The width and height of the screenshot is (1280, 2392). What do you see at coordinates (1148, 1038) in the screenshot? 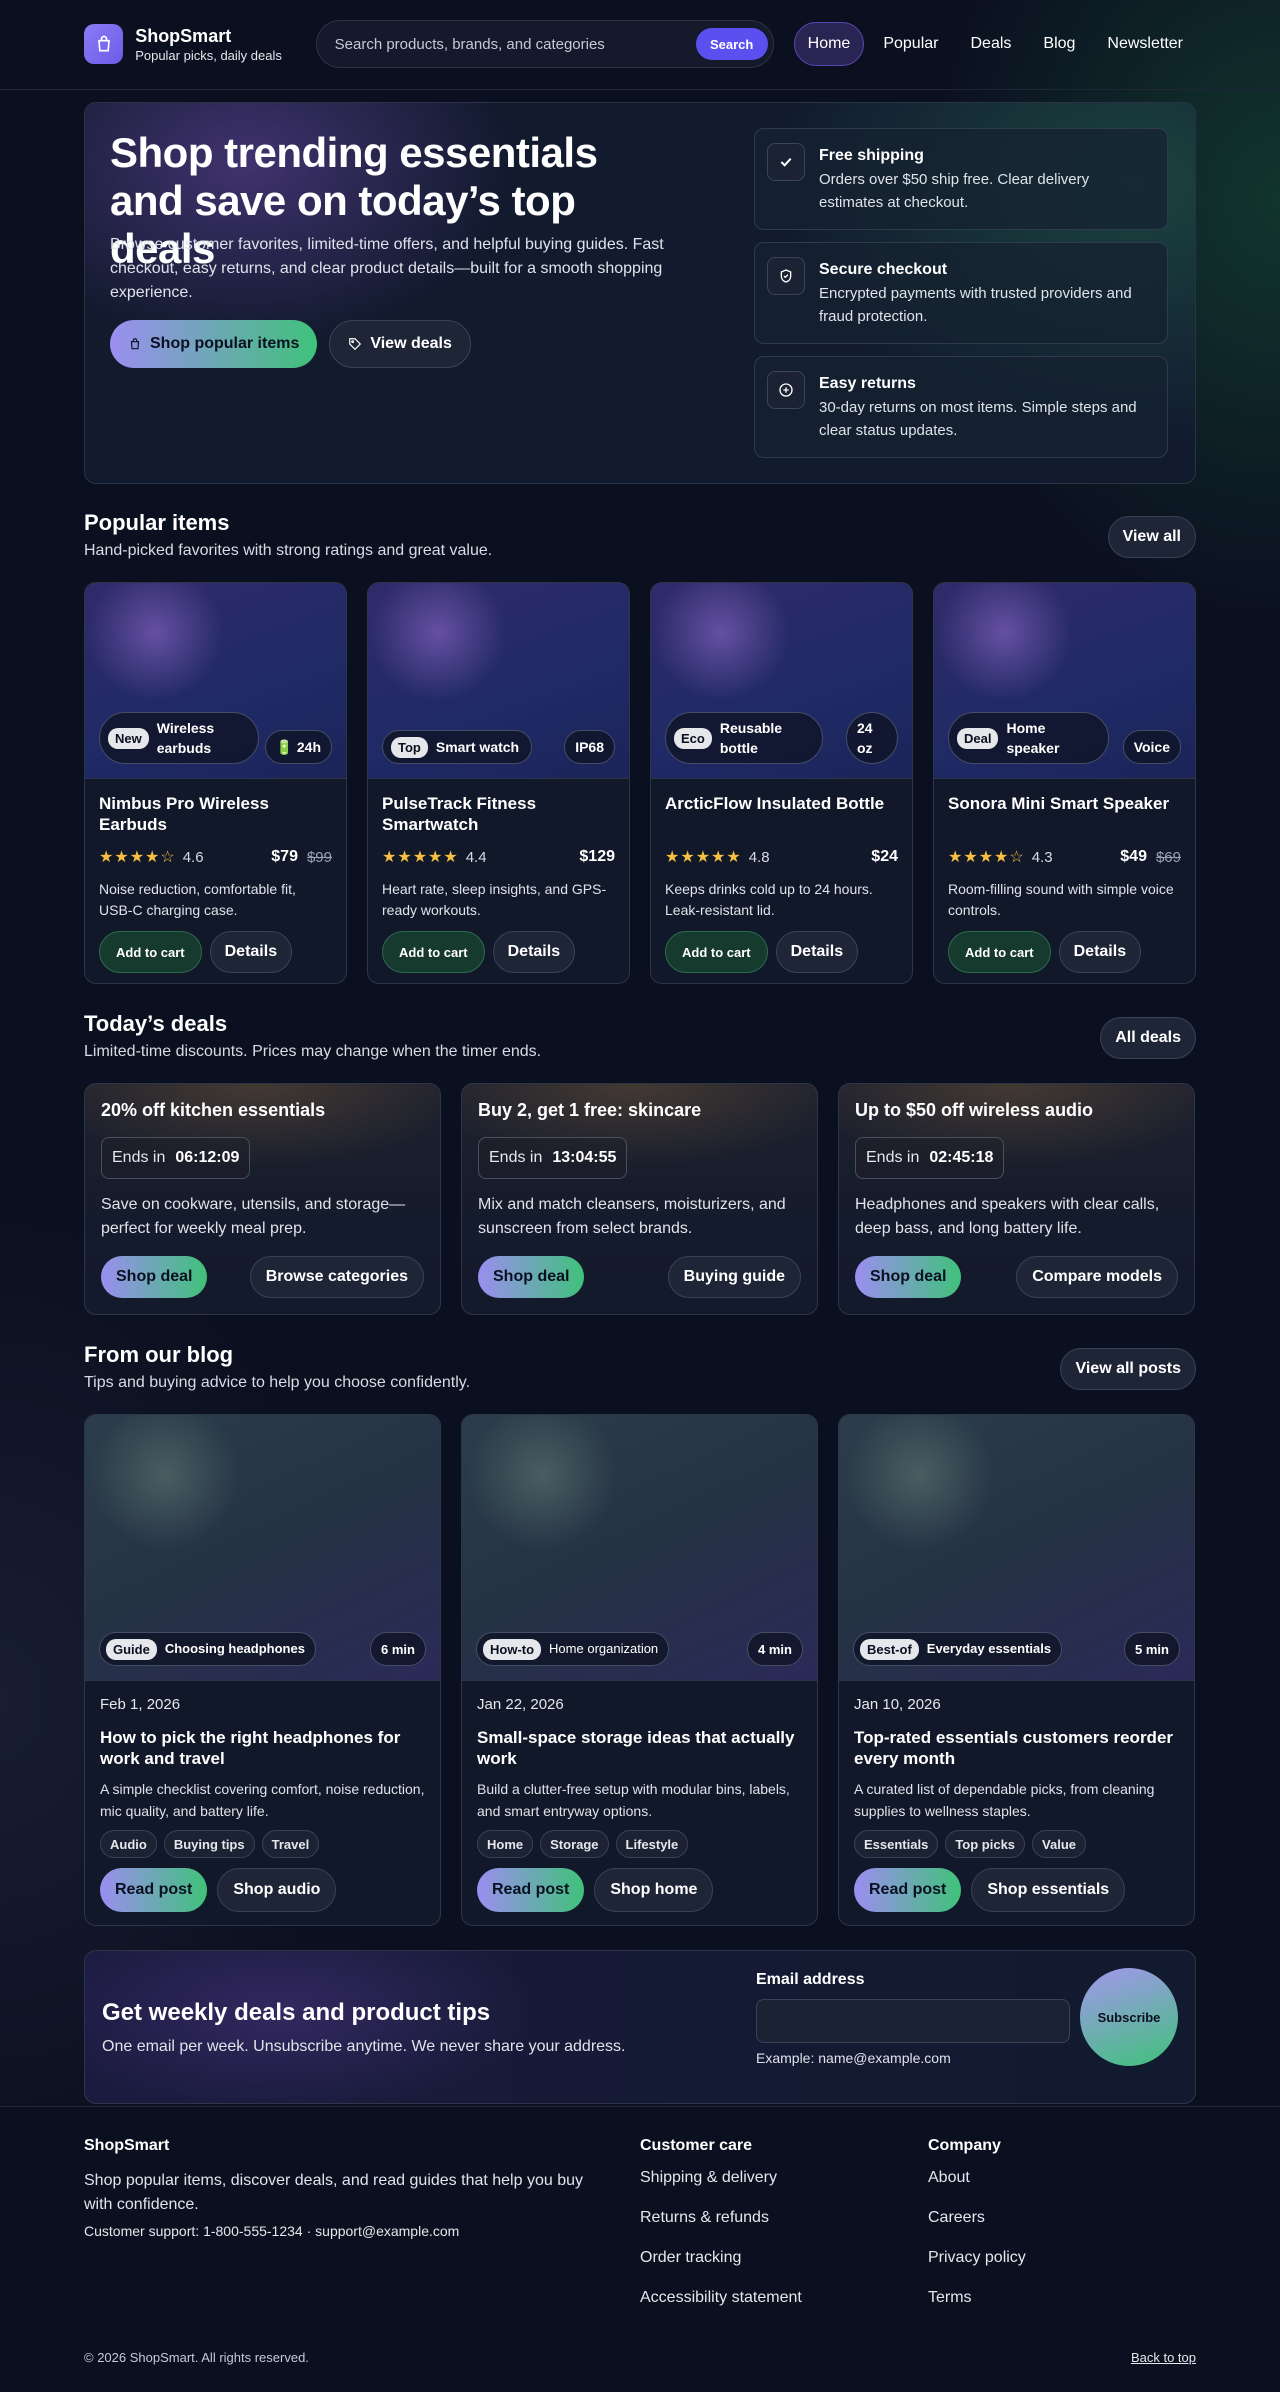
I see `all-deals-button: All deals` at bounding box center [1148, 1038].